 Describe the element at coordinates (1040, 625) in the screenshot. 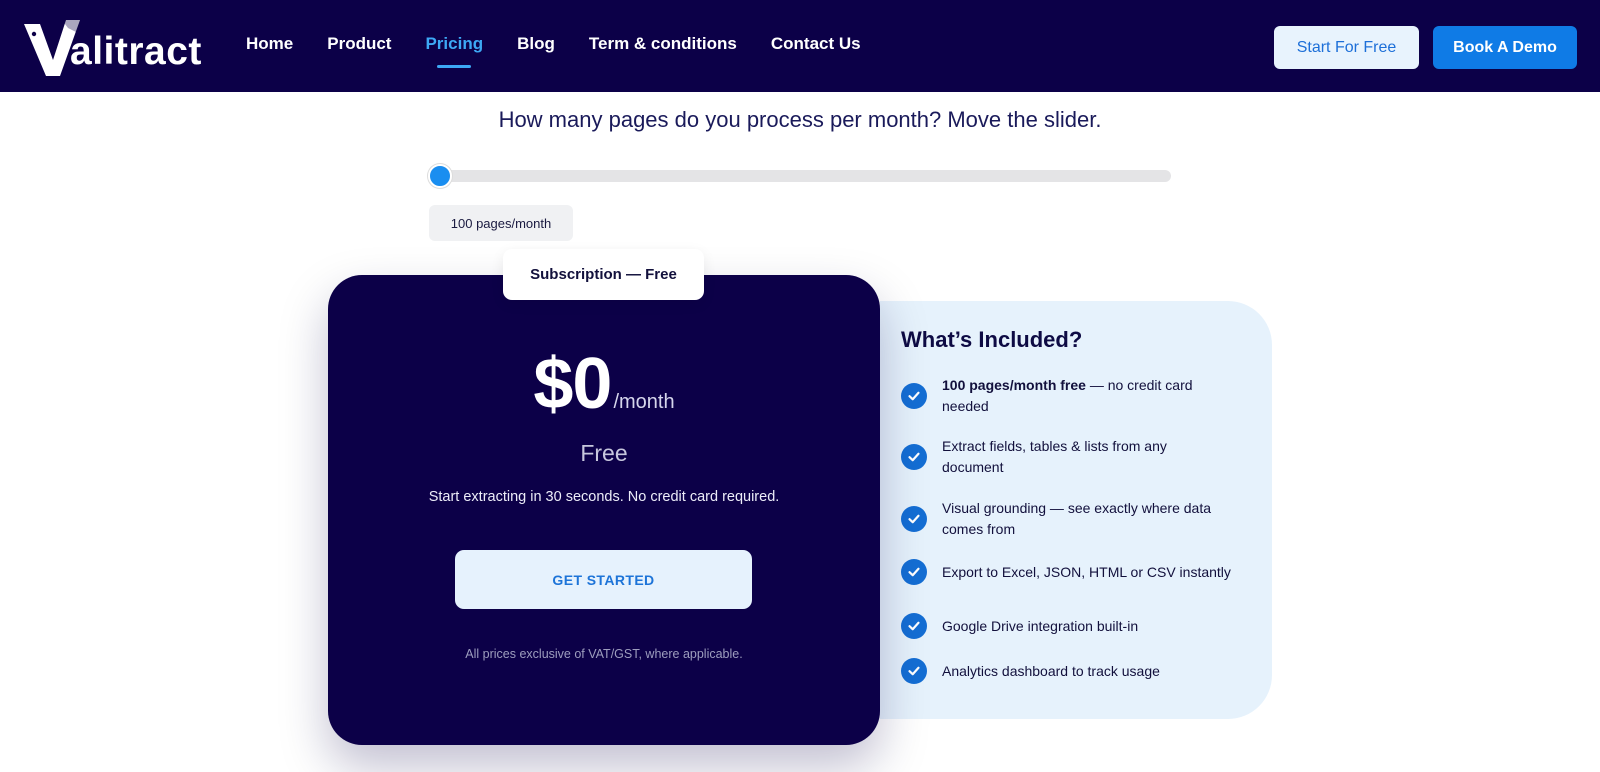

I see `feature-text: Google Drive integration built-in` at that location.